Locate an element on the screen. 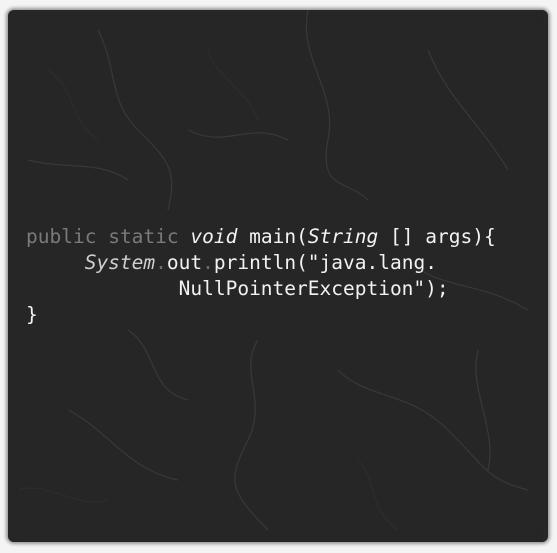 This screenshot has width=557, height=553. params-text: [] args){ is located at coordinates (437, 236).